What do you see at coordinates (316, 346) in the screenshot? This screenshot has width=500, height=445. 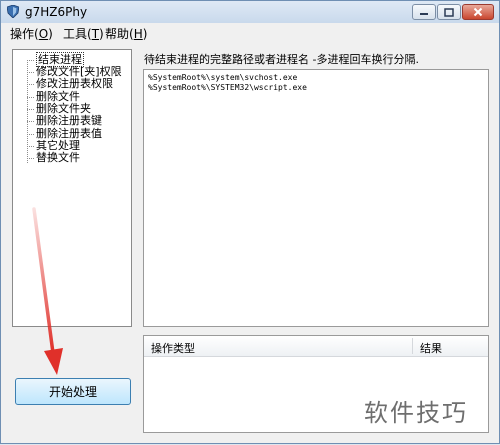 I see `result-list-header: 操作类型 结果` at bounding box center [316, 346].